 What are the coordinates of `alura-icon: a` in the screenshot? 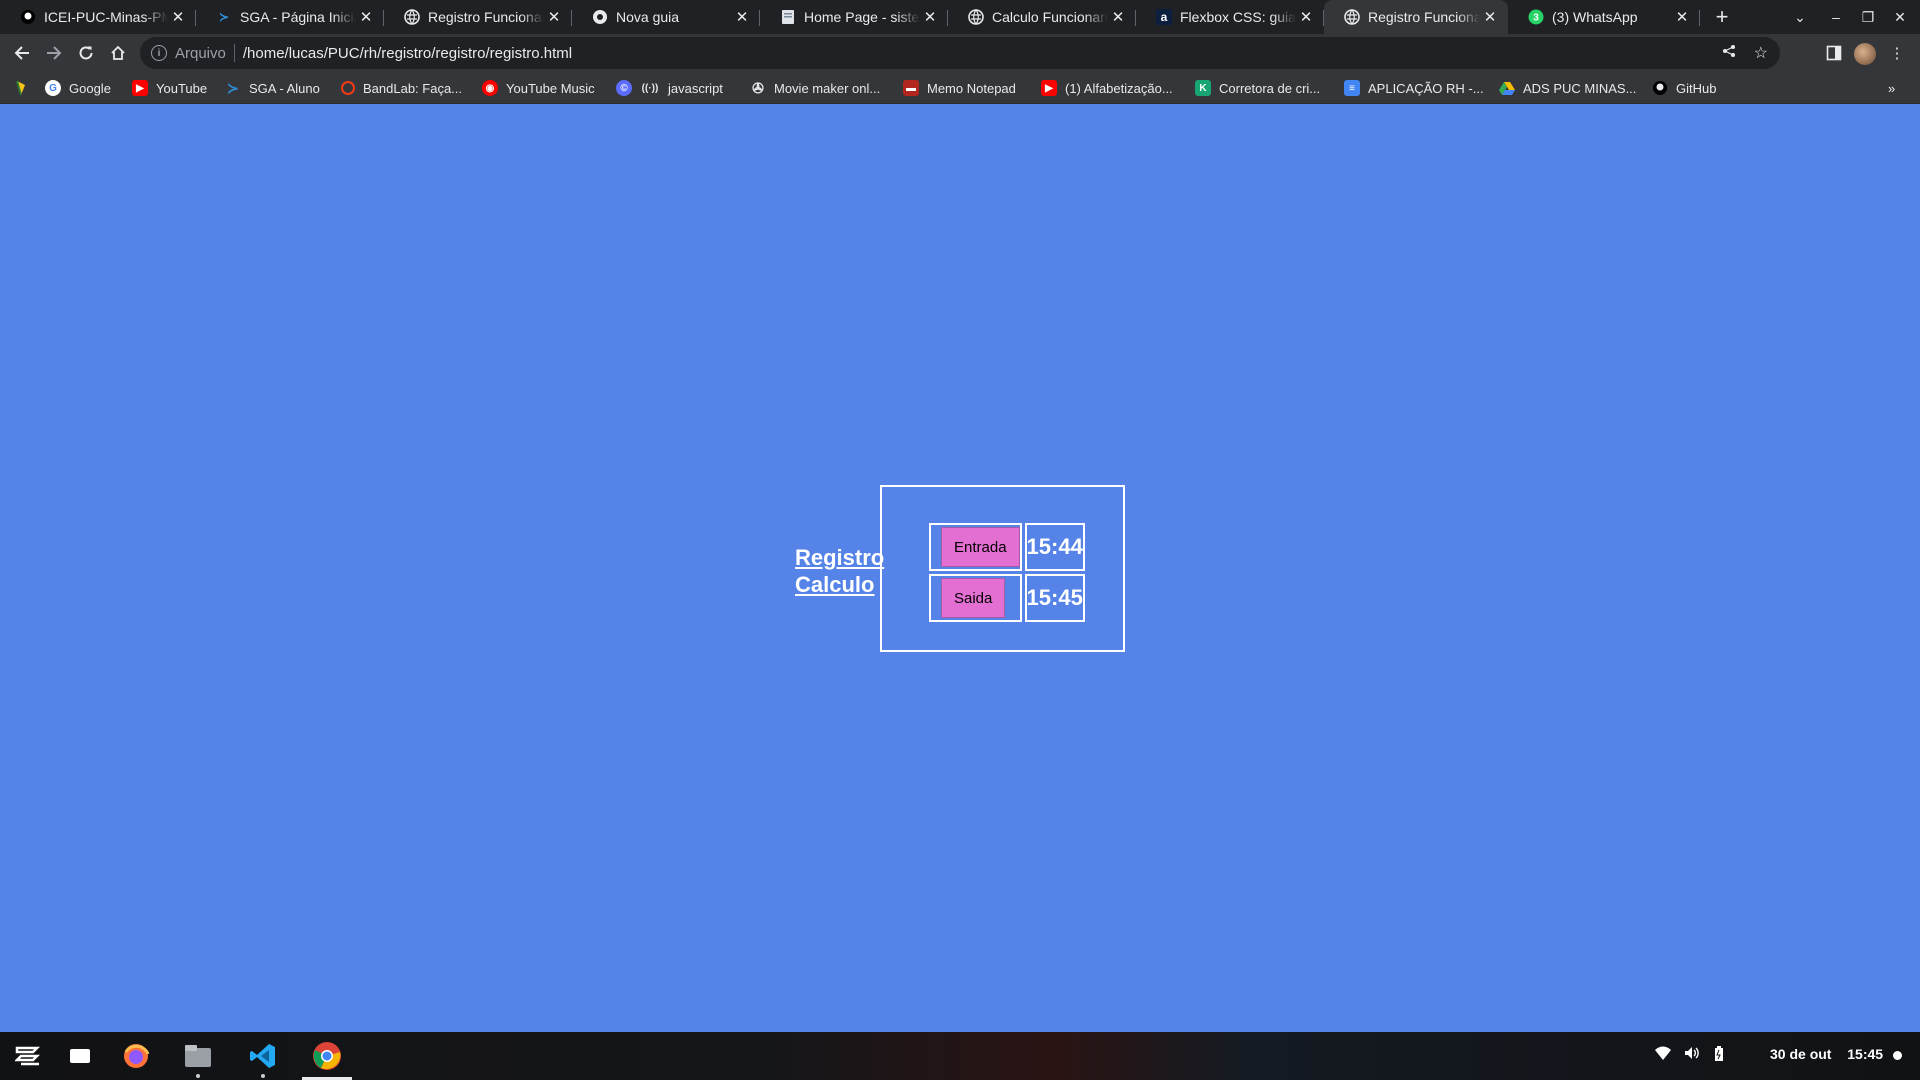 It's located at (1164, 17).